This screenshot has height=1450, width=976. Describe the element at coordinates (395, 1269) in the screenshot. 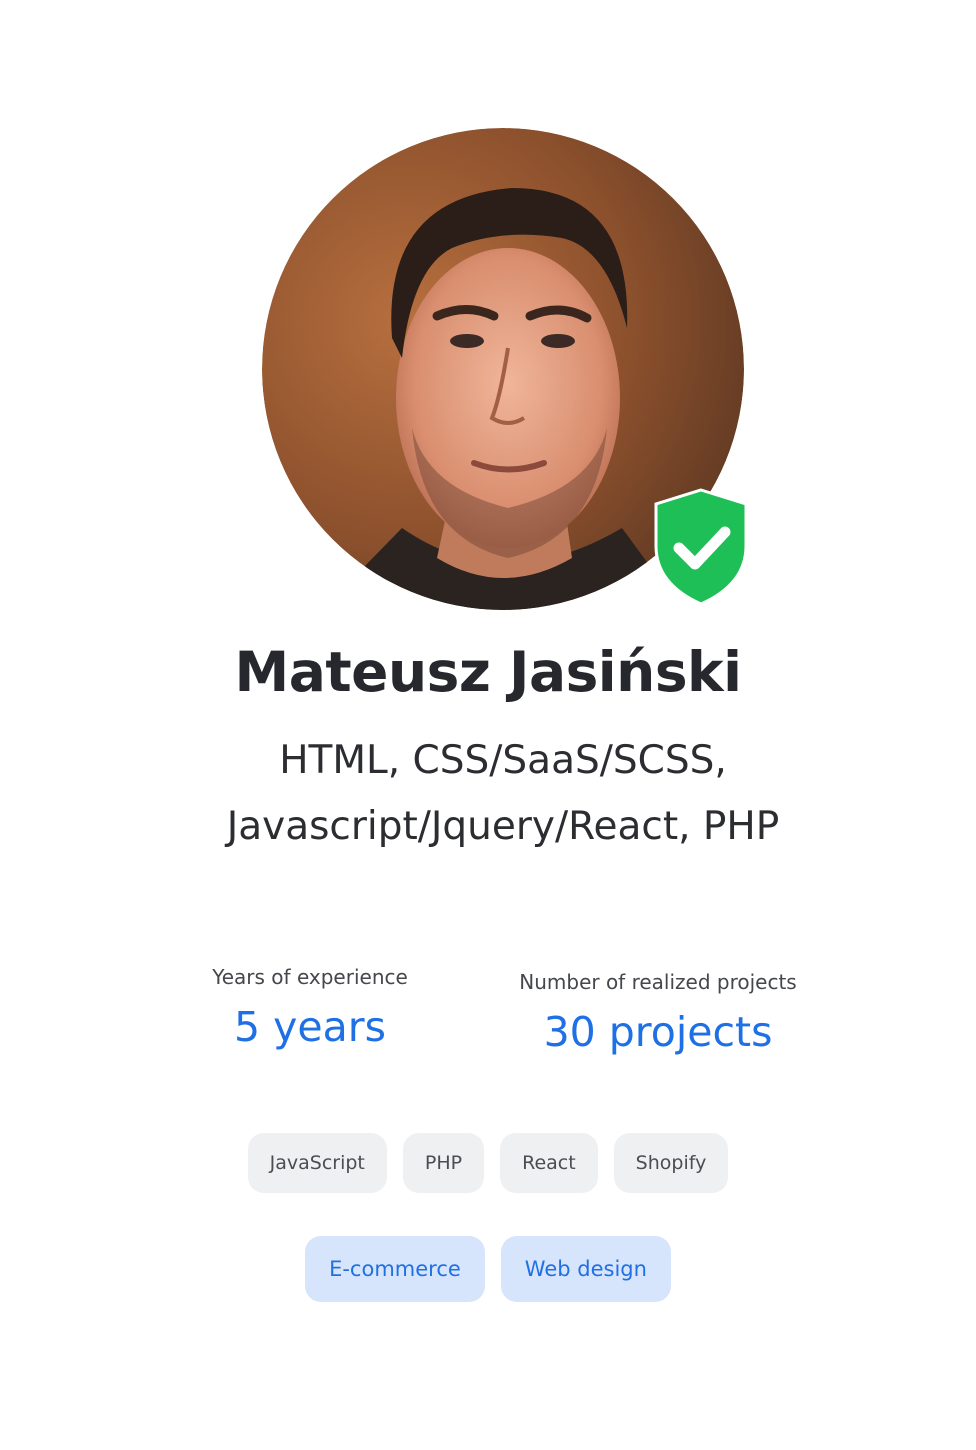

I see `tag-ecommerce: E-commerce` at that location.